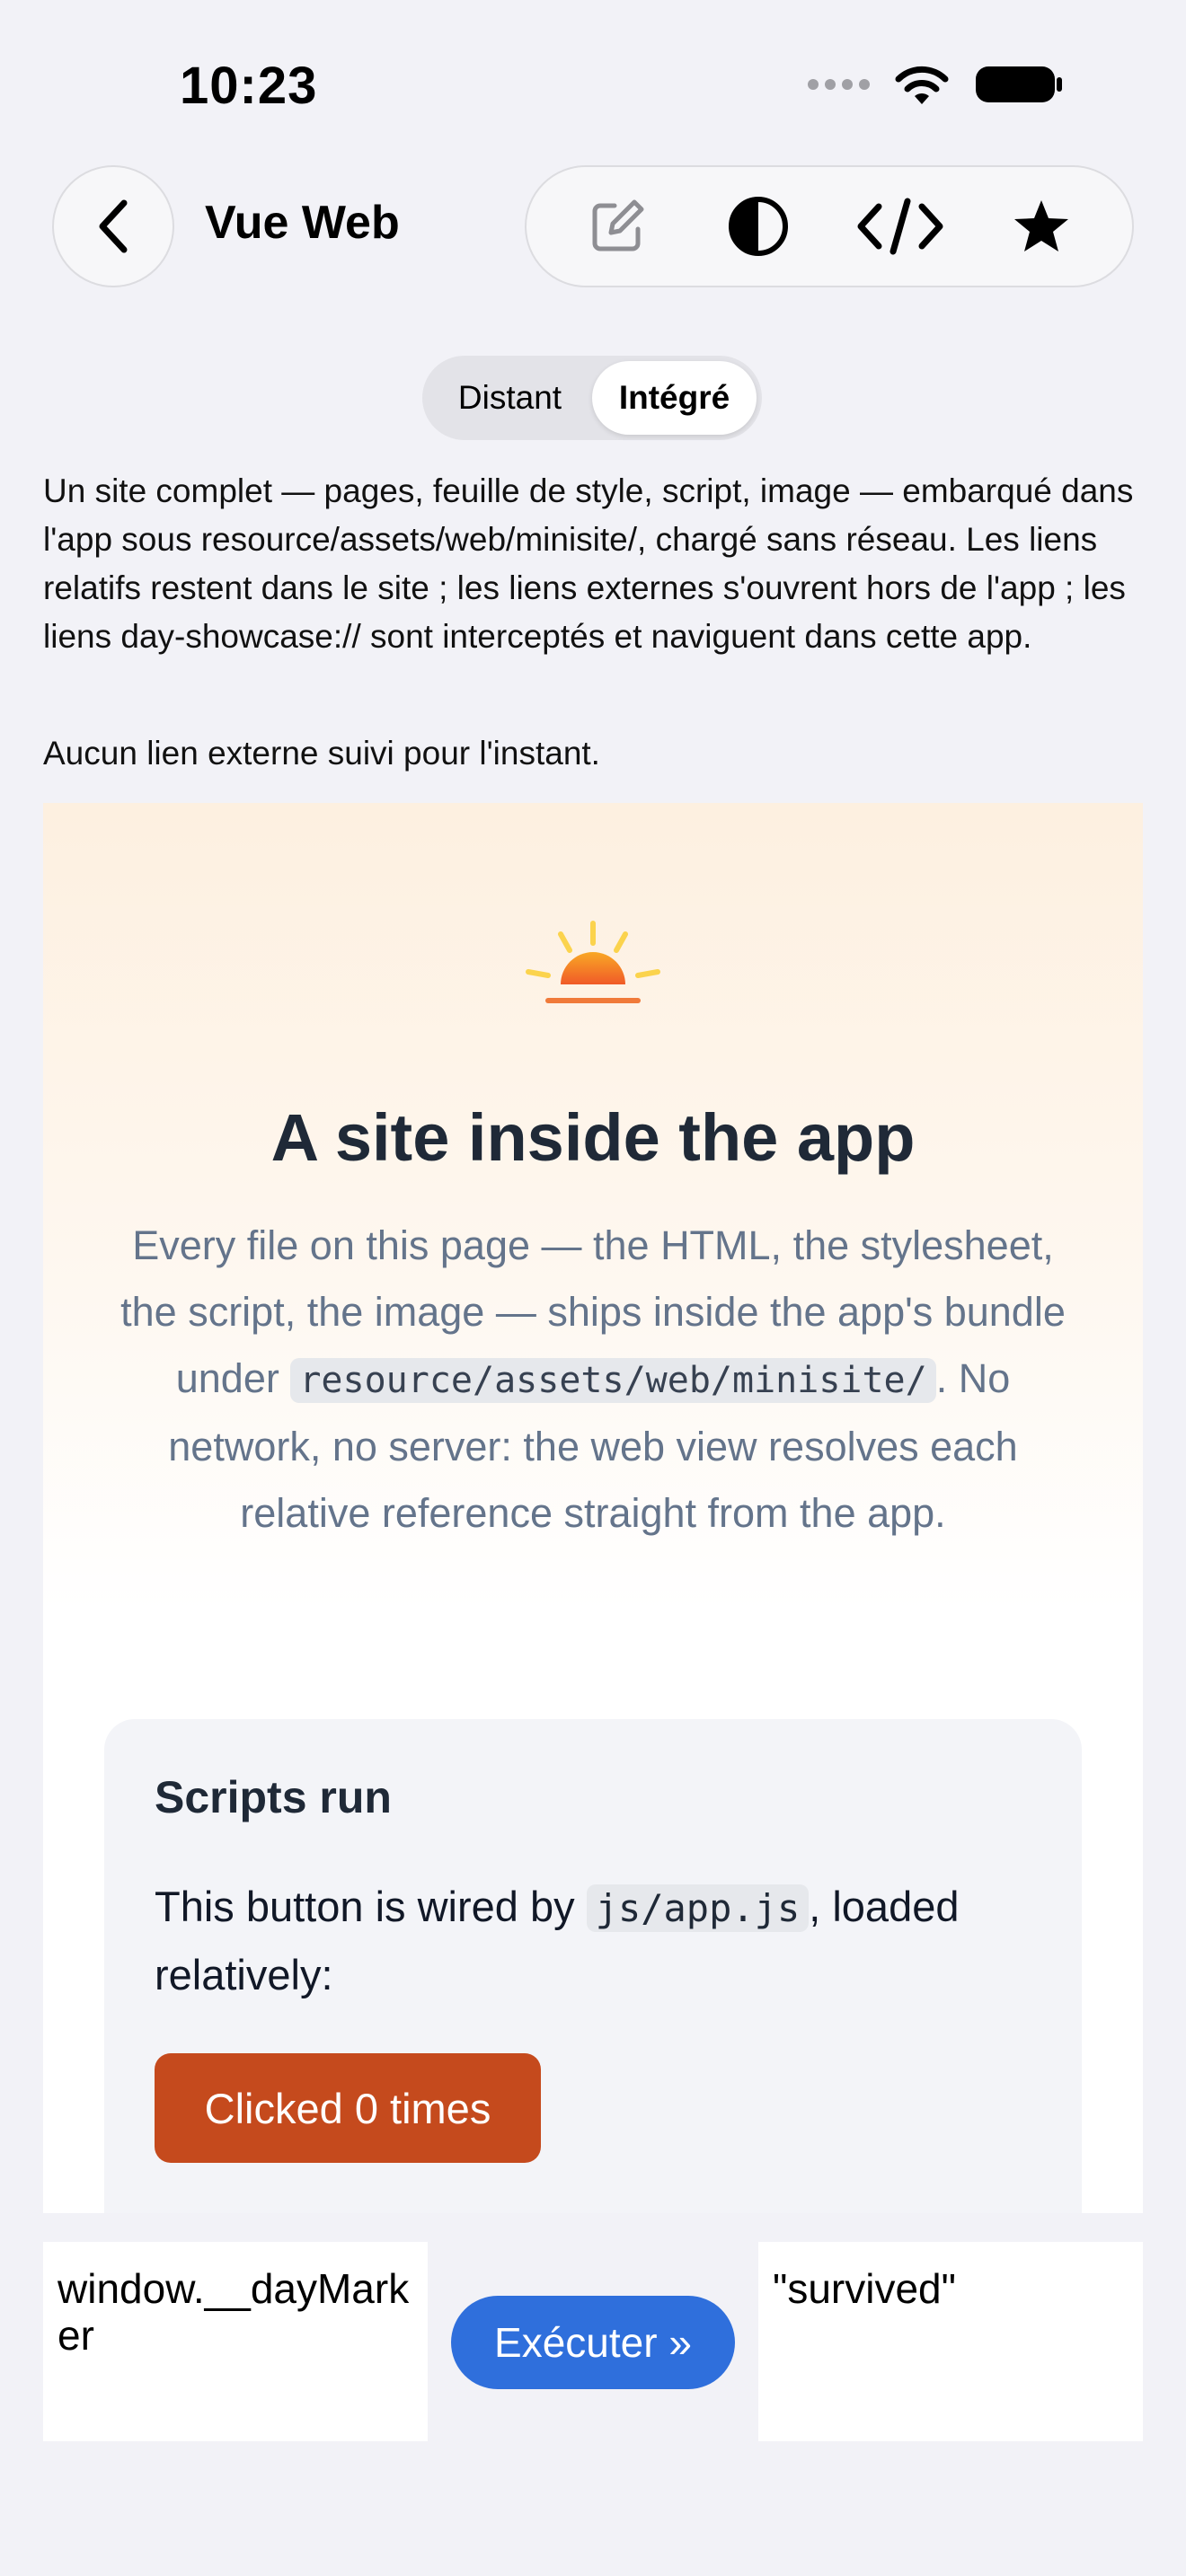  What do you see at coordinates (839, 84) in the screenshot?
I see `signal-dots-icon` at bounding box center [839, 84].